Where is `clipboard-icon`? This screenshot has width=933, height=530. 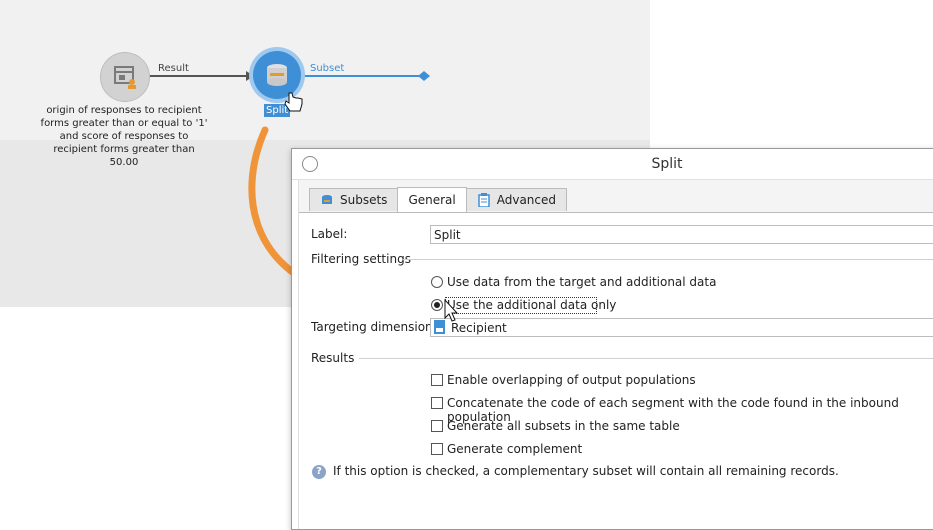 clipboard-icon is located at coordinates (483, 200).